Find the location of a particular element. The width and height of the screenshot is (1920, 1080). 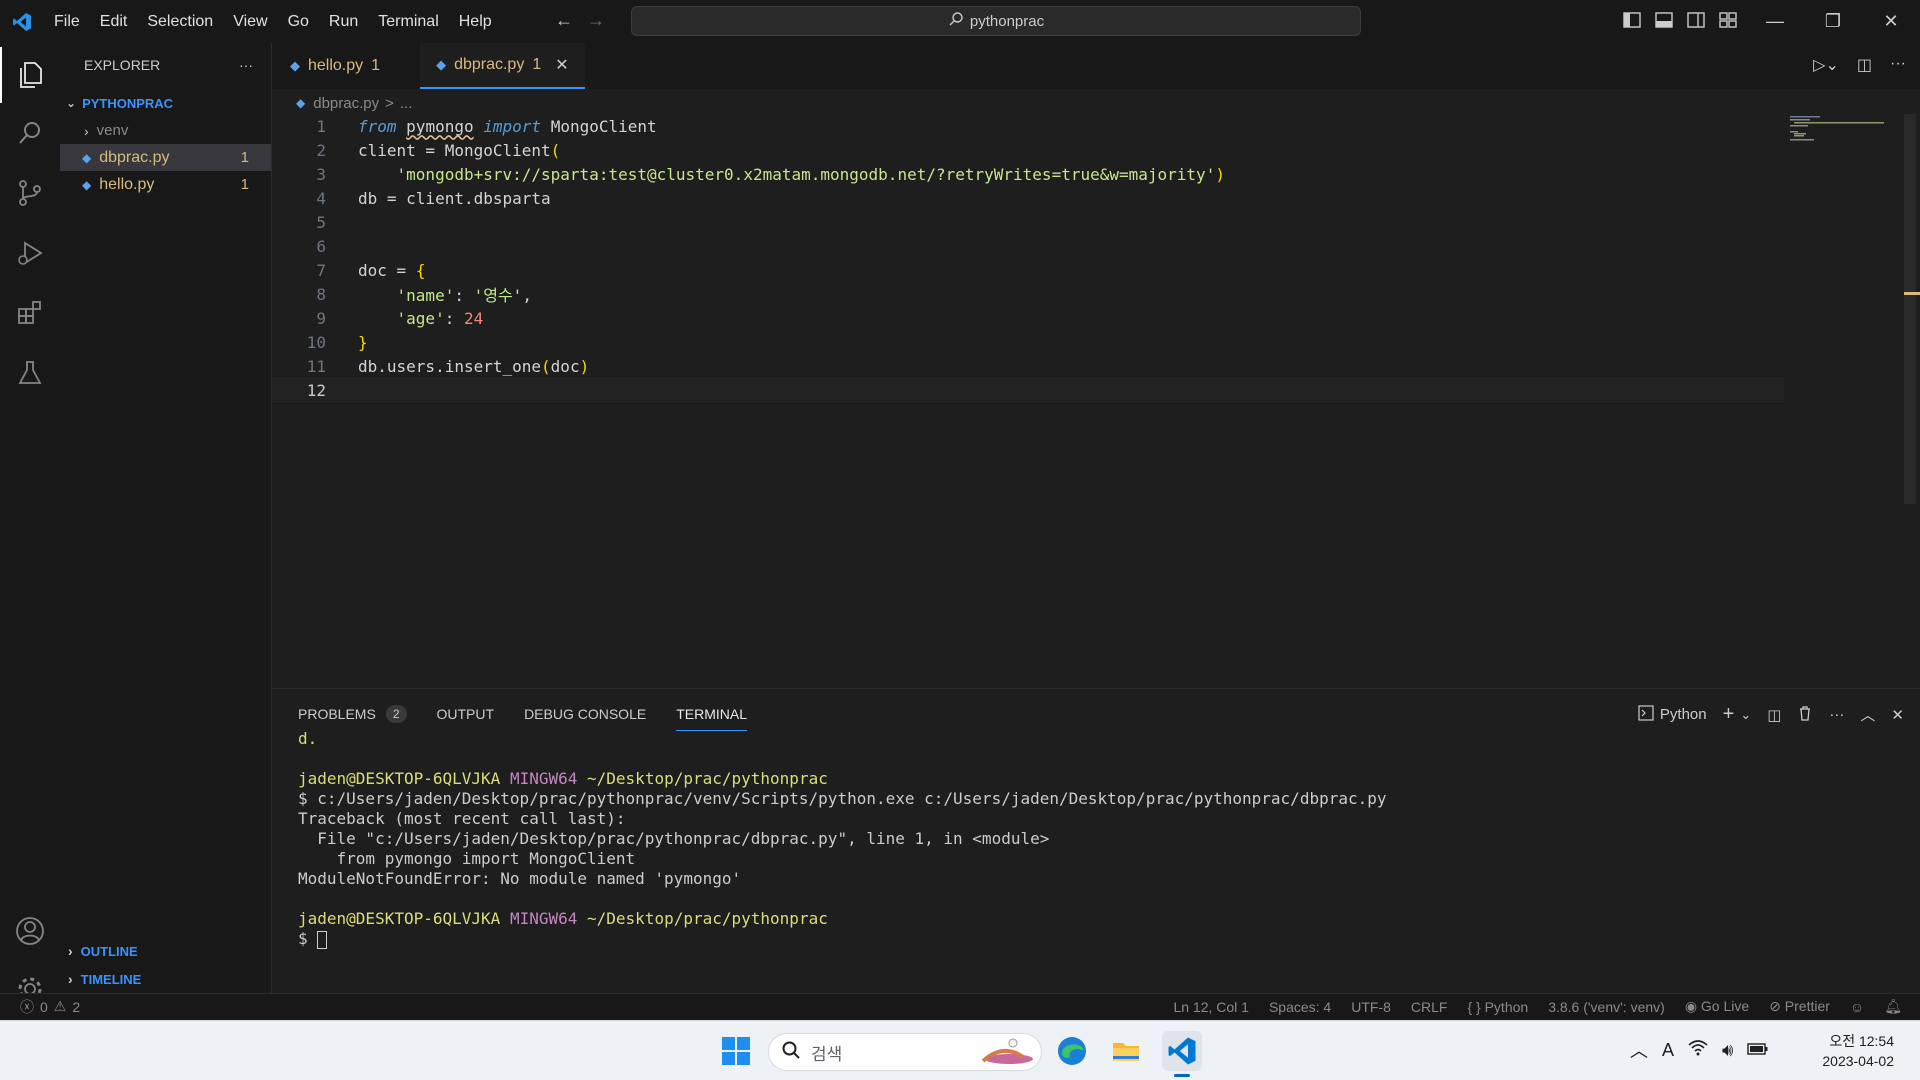

terminal-input-line: $ is located at coordinates (1098, 939).